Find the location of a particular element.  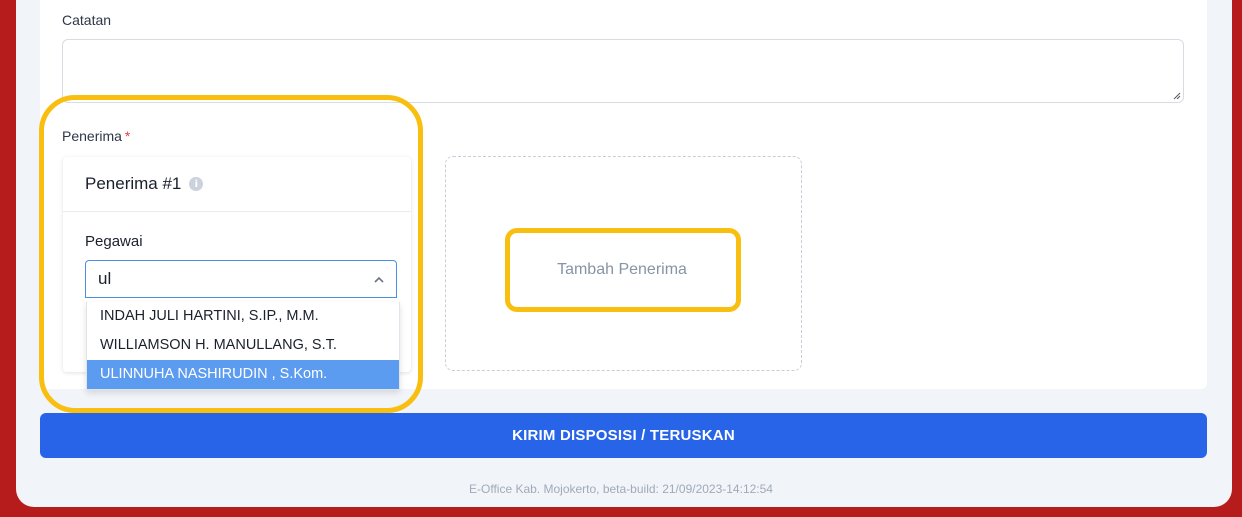

catatan-textarea is located at coordinates (623, 71).